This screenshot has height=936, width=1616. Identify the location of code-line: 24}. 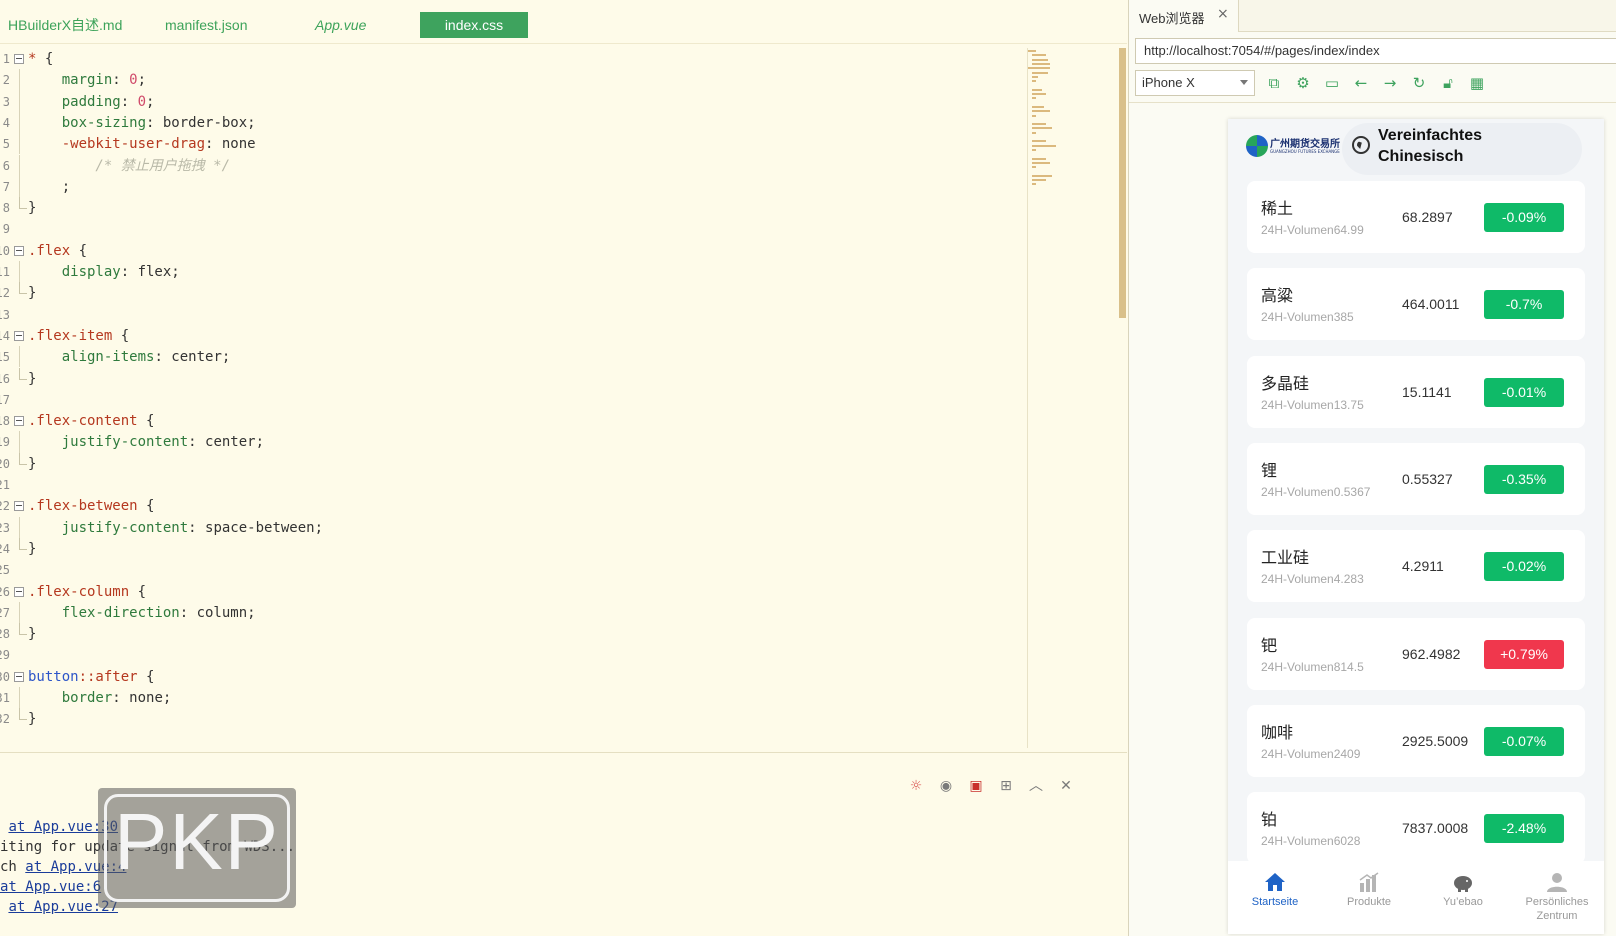
(512, 548).